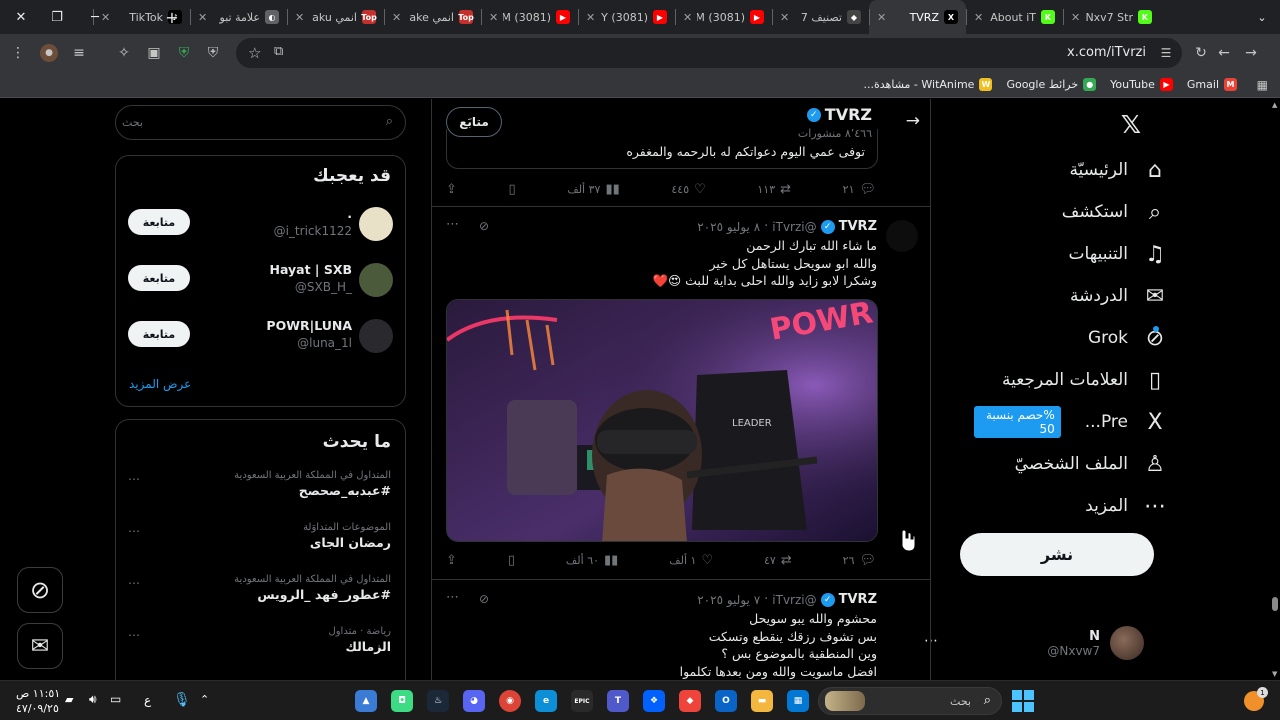  Describe the element at coordinates (21, 17) in the screenshot. I see `close-window-button: ✕` at that location.